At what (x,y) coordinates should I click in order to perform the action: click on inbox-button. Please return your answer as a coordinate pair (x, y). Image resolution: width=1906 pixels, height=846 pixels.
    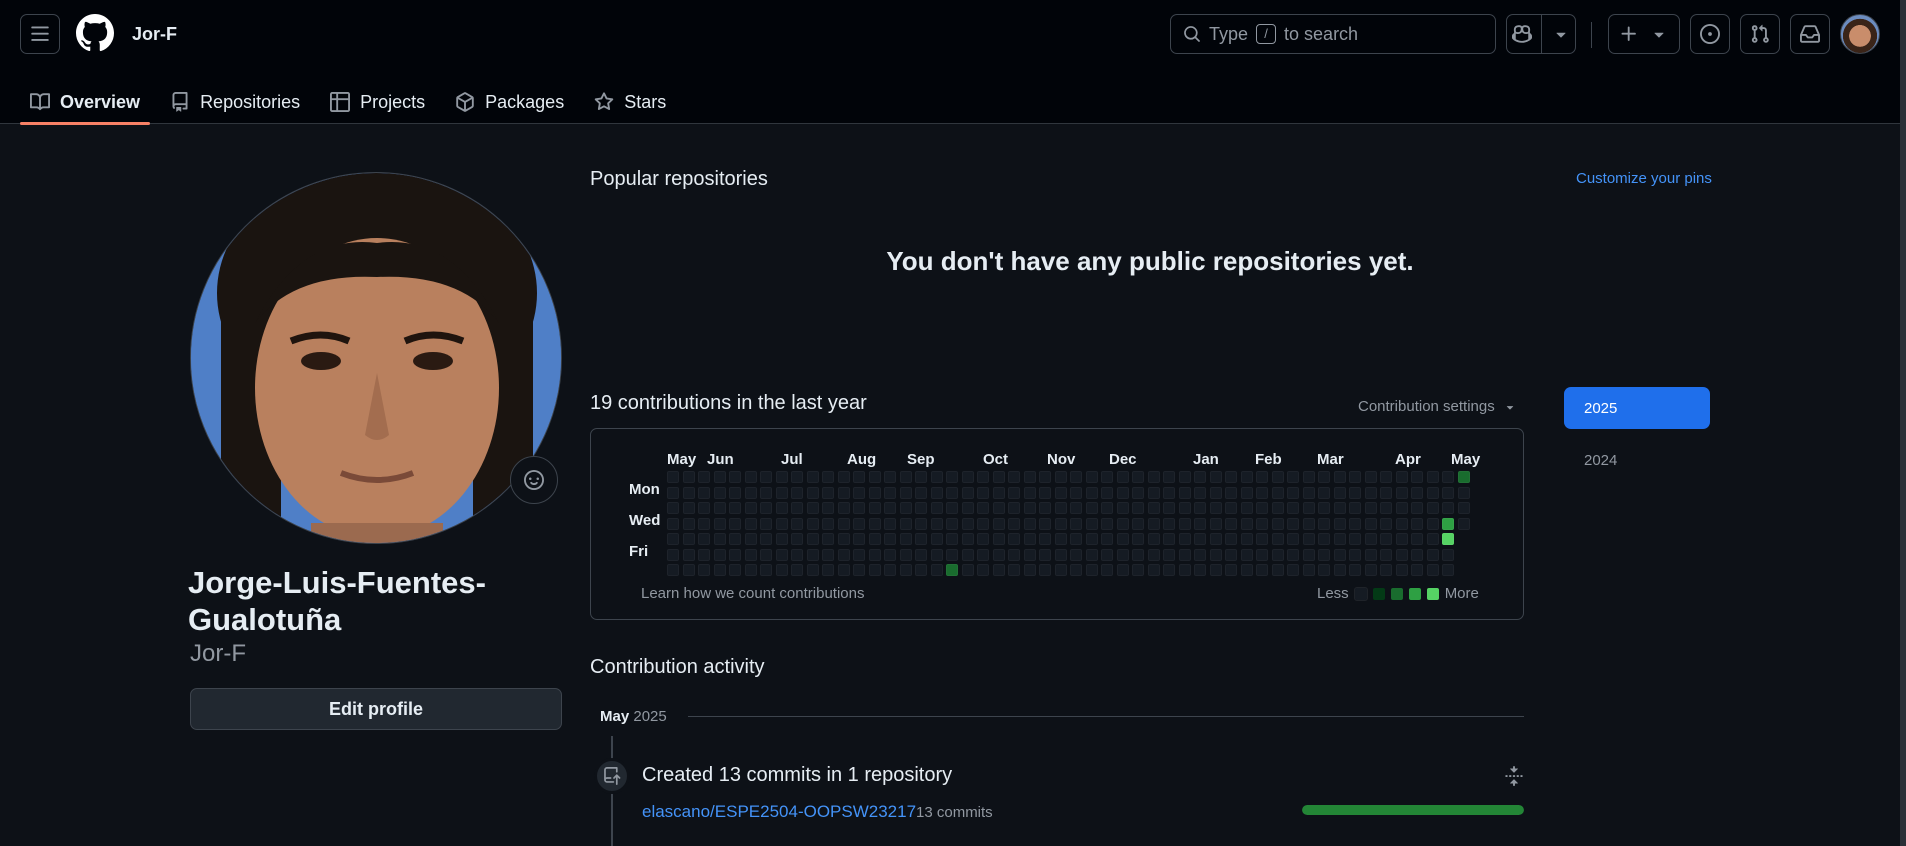
    Looking at the image, I should click on (1810, 34).